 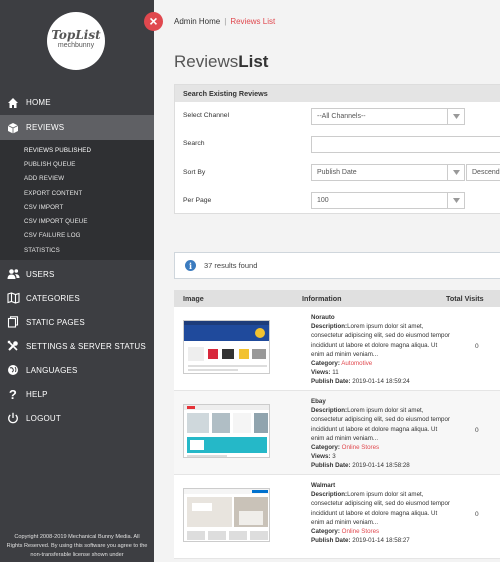 What do you see at coordinates (197, 21) in the screenshot?
I see `breadcrumb-home: Admin Home` at bounding box center [197, 21].